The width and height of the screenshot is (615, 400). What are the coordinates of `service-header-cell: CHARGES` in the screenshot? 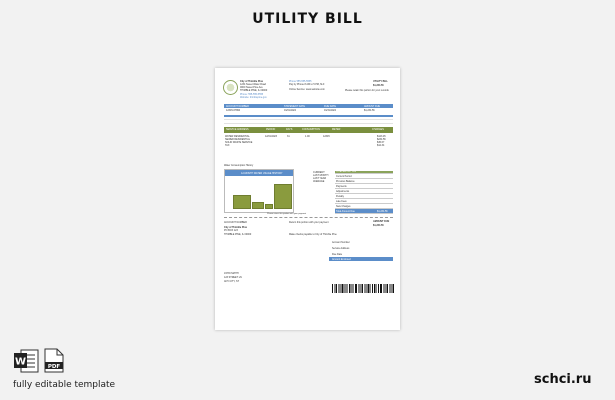 It's located at (378, 129).